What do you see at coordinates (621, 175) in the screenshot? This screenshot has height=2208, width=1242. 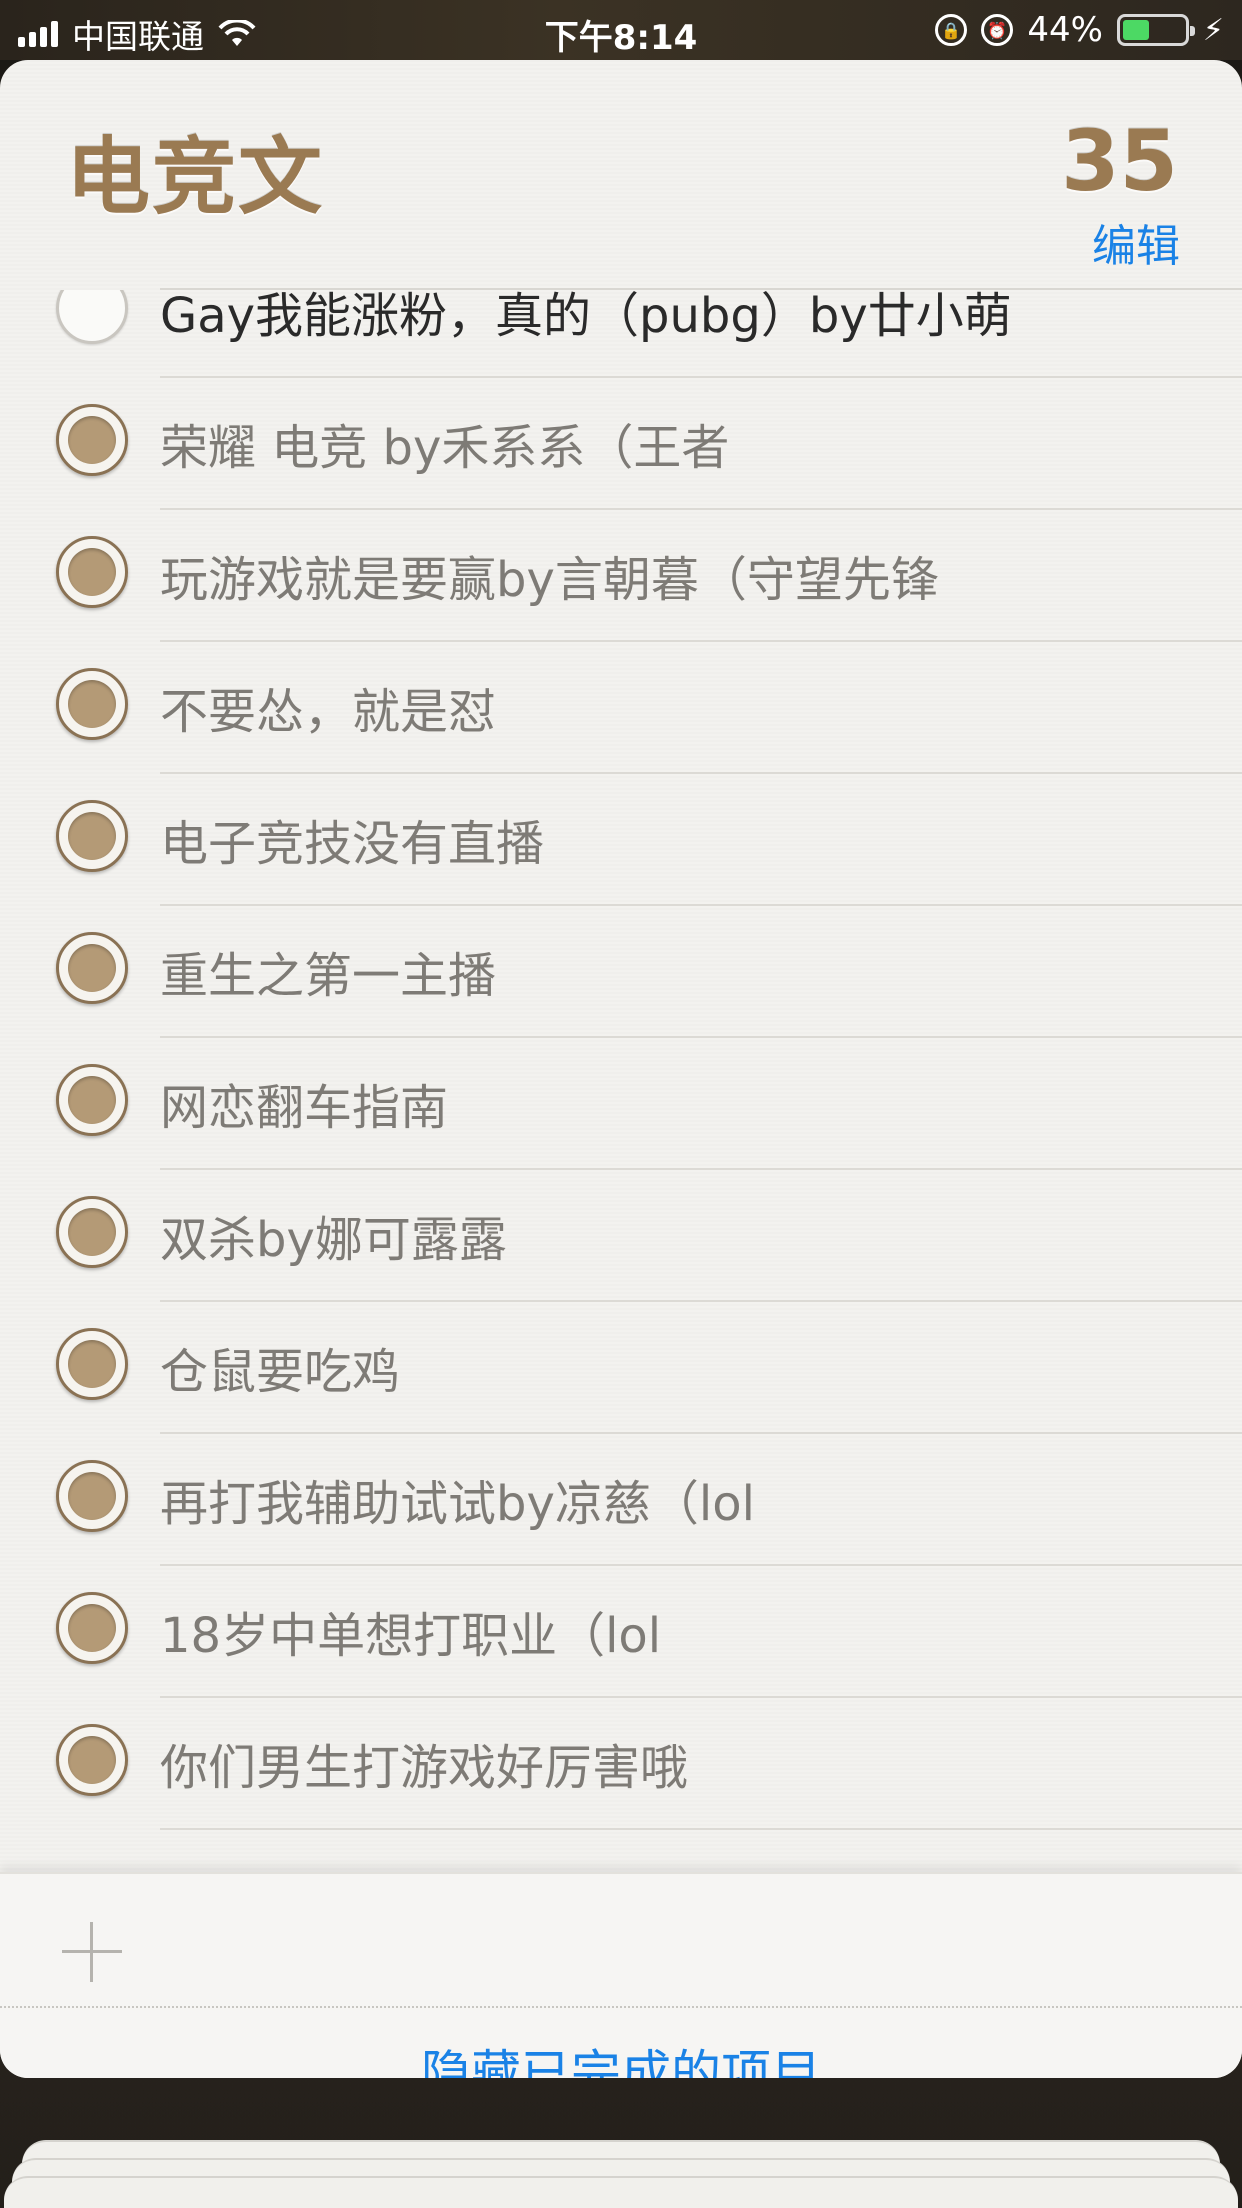 I see `list-header: 电竞文 35 编辑` at bounding box center [621, 175].